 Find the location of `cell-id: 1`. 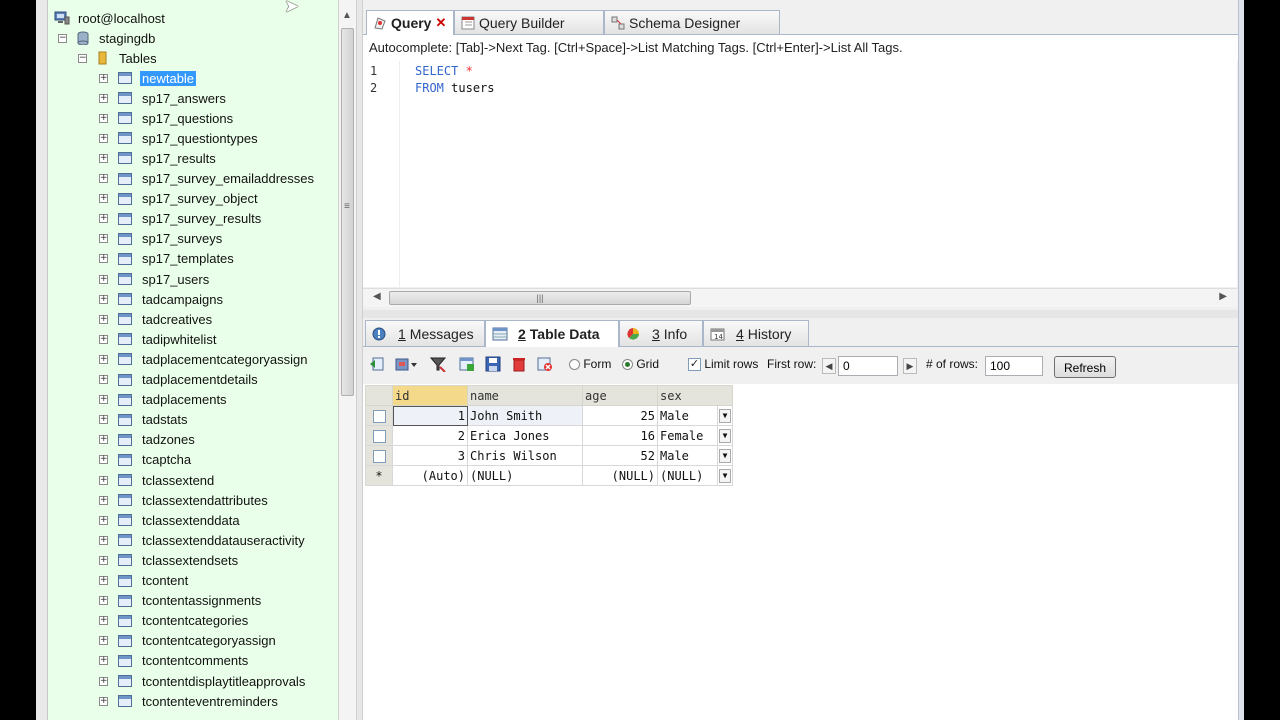

cell-id: 1 is located at coordinates (430, 415).